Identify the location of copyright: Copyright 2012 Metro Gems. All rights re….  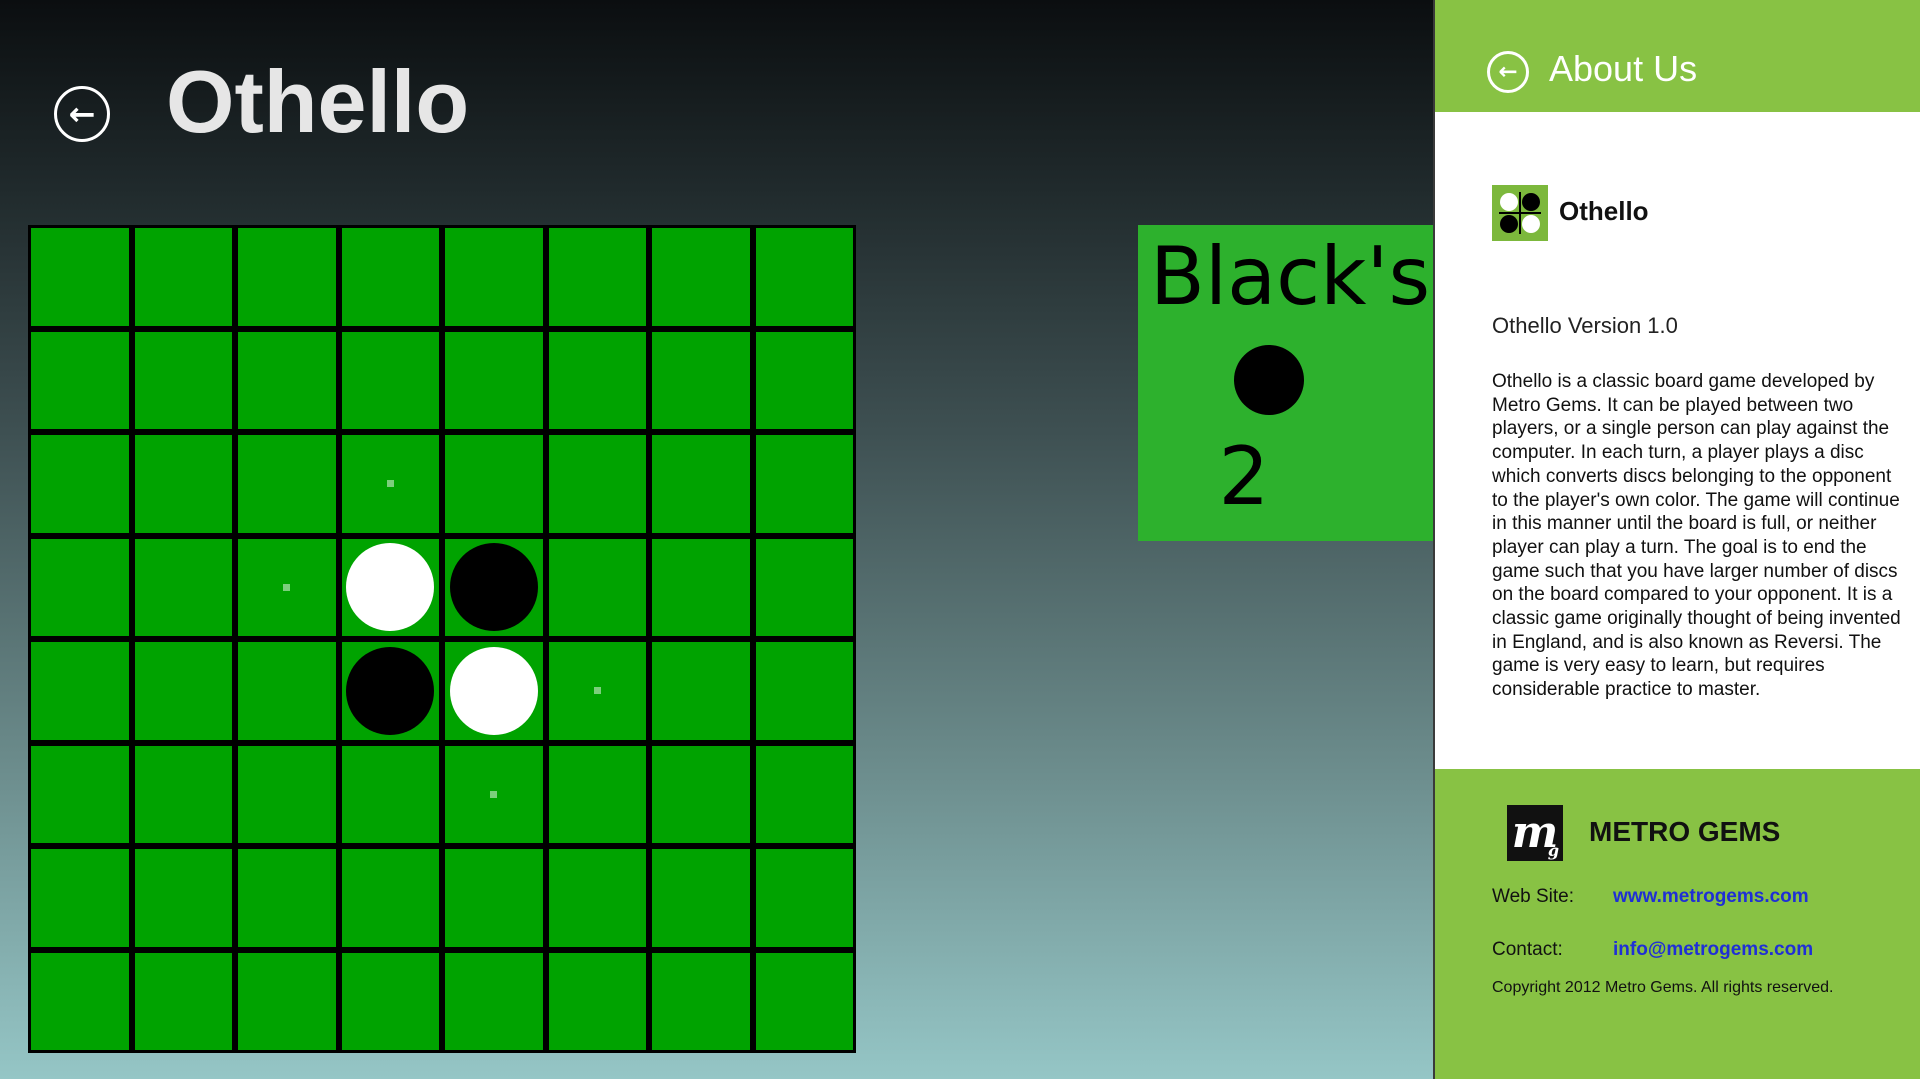
(1663, 987).